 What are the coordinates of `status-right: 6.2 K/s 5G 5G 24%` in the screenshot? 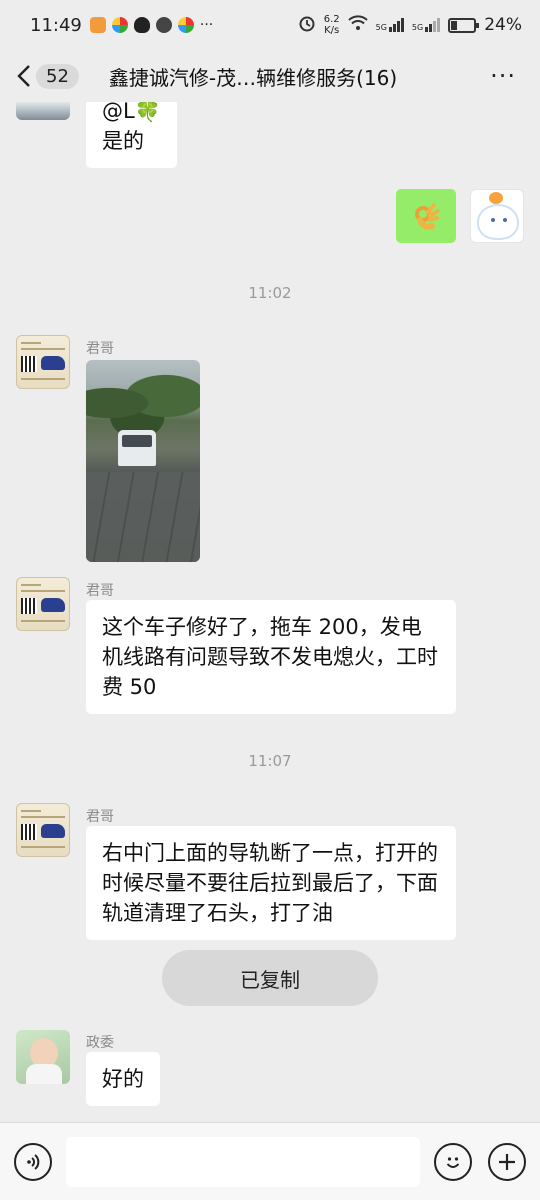 It's located at (410, 25).